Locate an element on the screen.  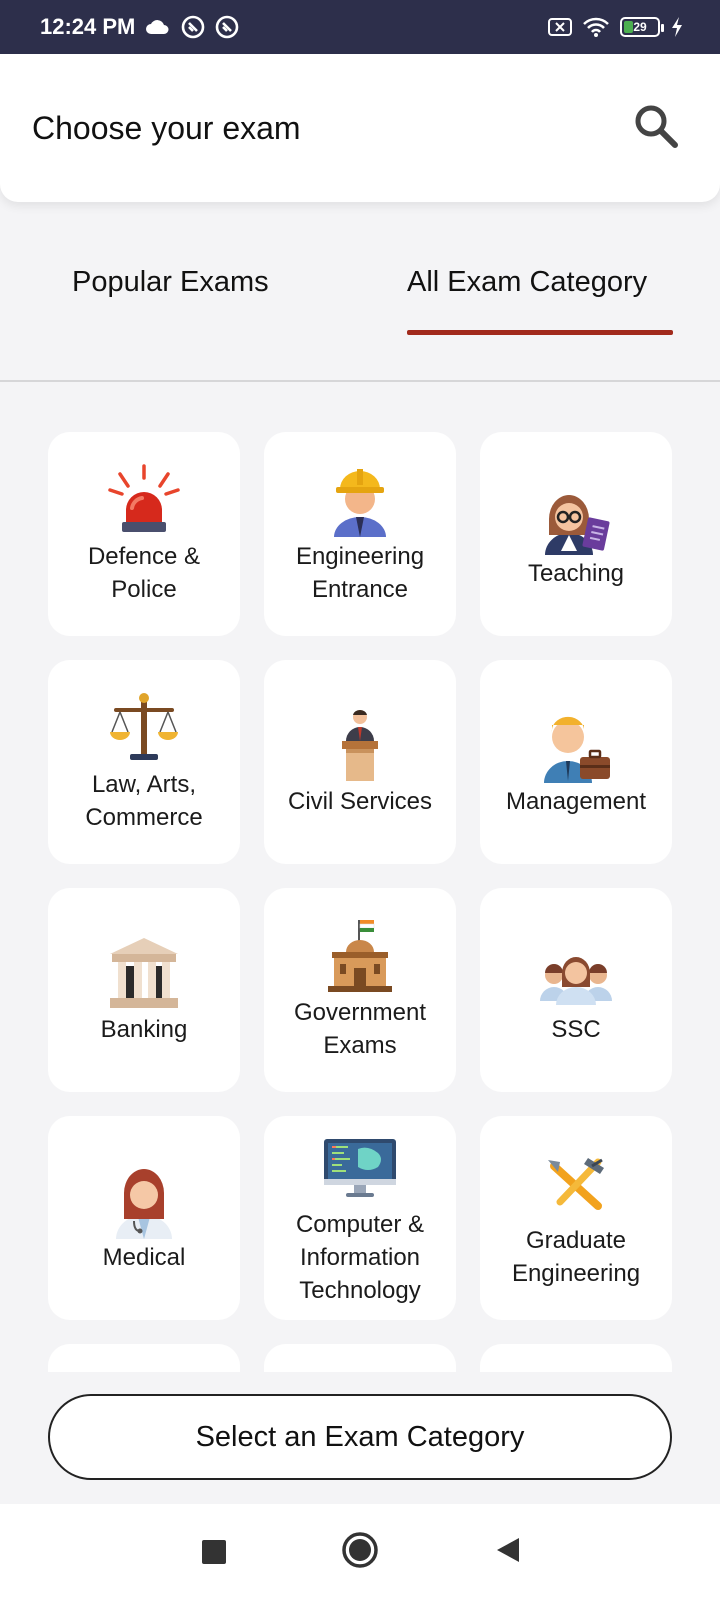
category-card-banking: Banking is located at coordinates (144, 990).